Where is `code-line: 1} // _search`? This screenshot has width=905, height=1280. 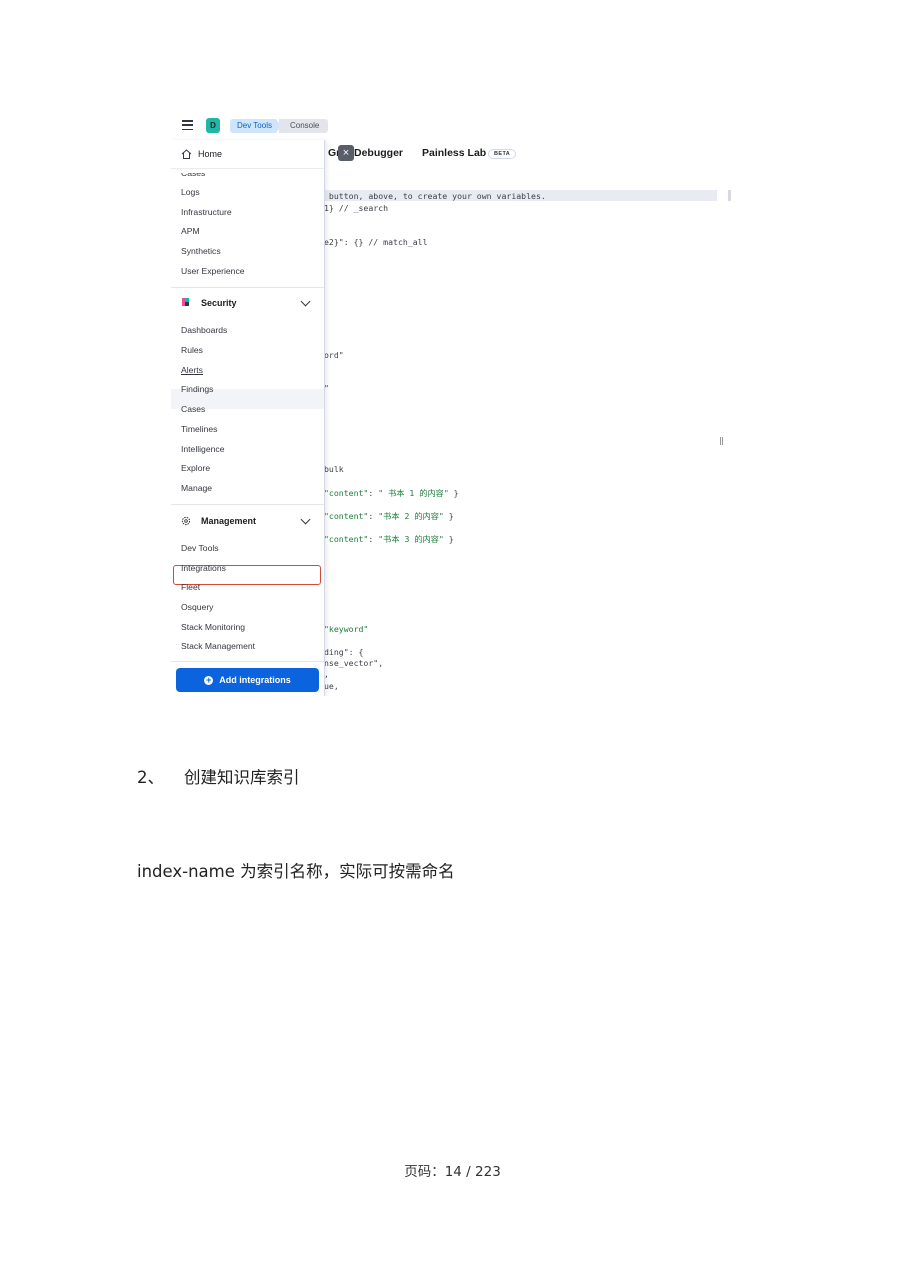 code-line: 1} // _search is located at coordinates (356, 208).